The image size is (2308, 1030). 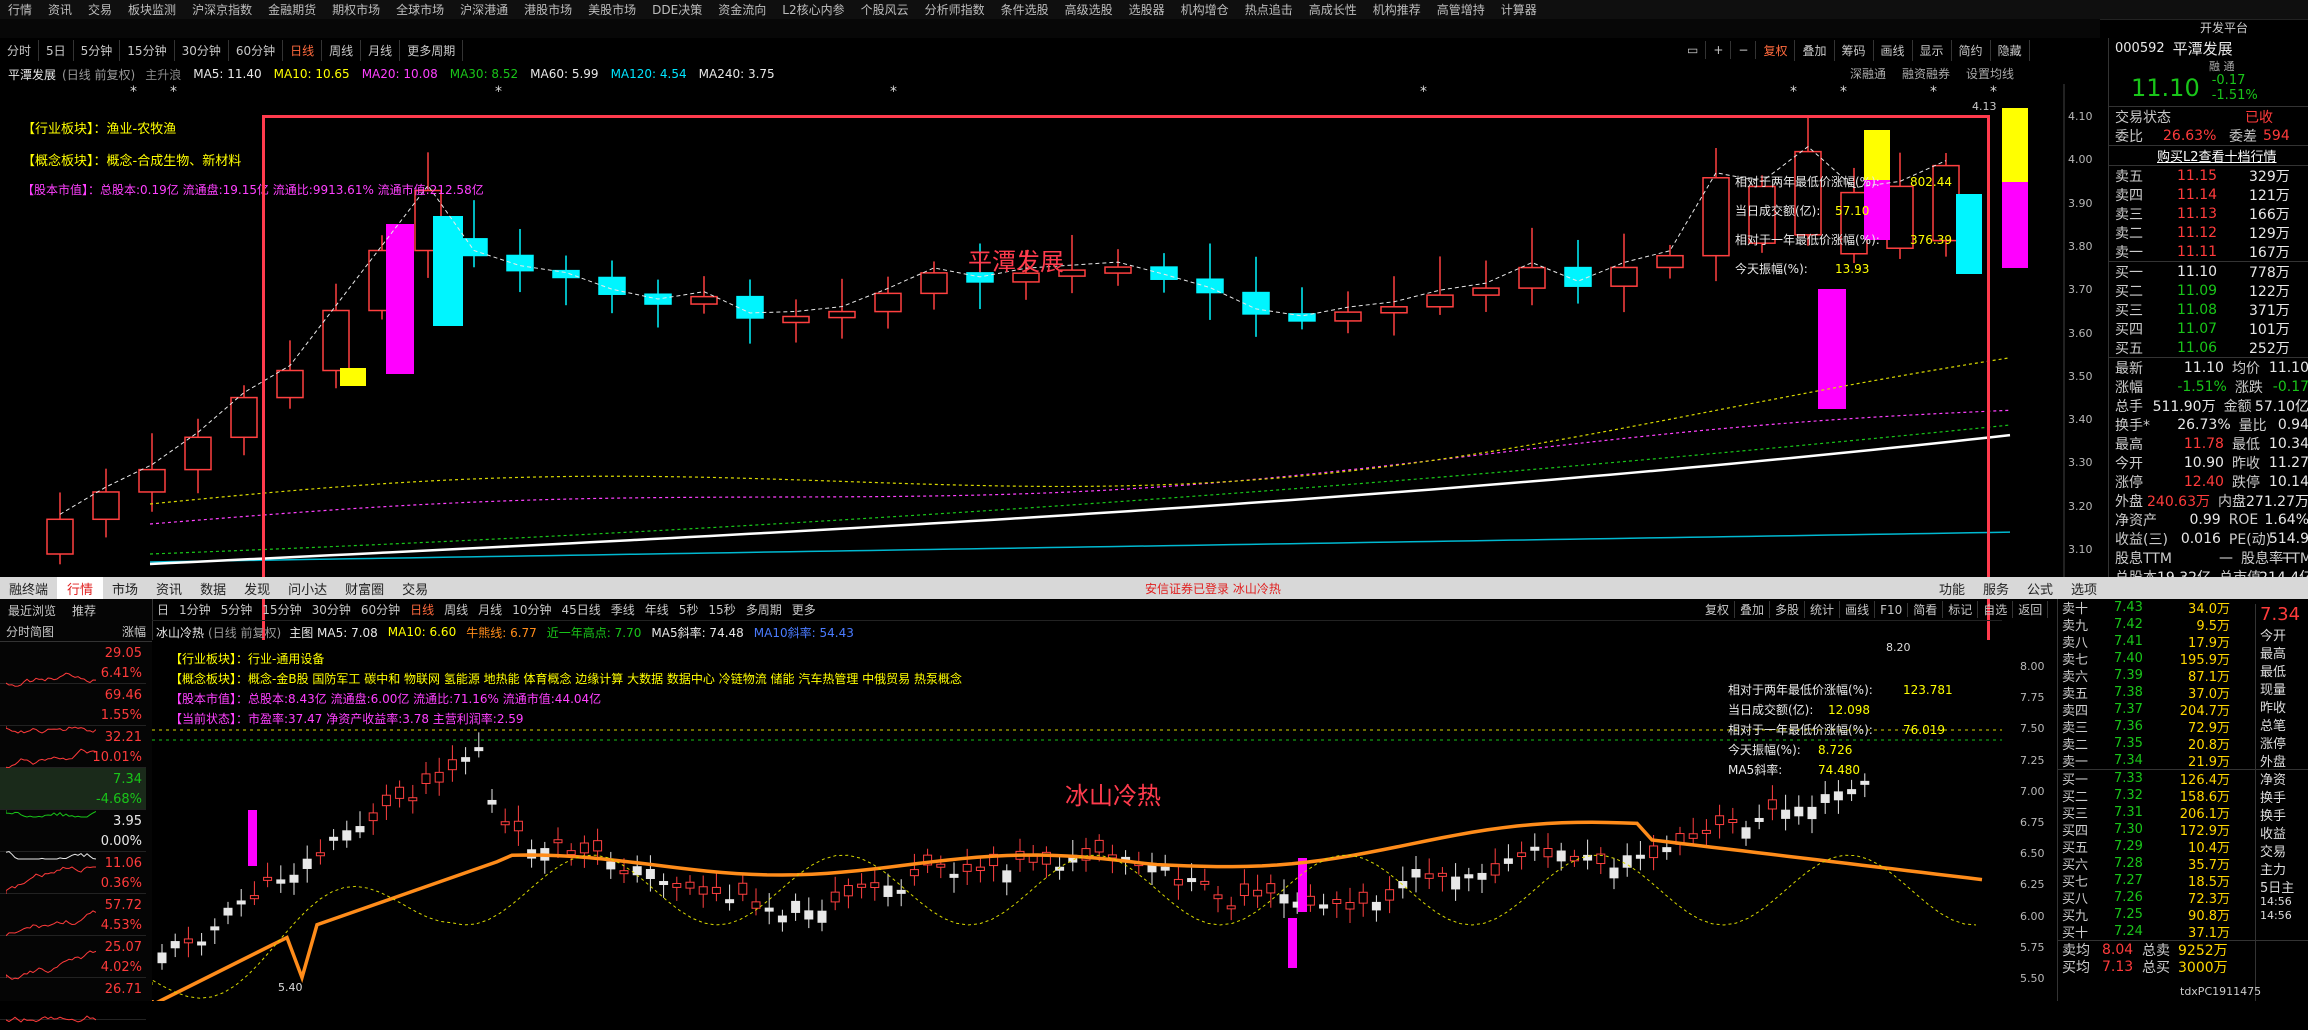 What do you see at coordinates (256, 50) in the screenshot?
I see `period-tab: 60分钟` at bounding box center [256, 50].